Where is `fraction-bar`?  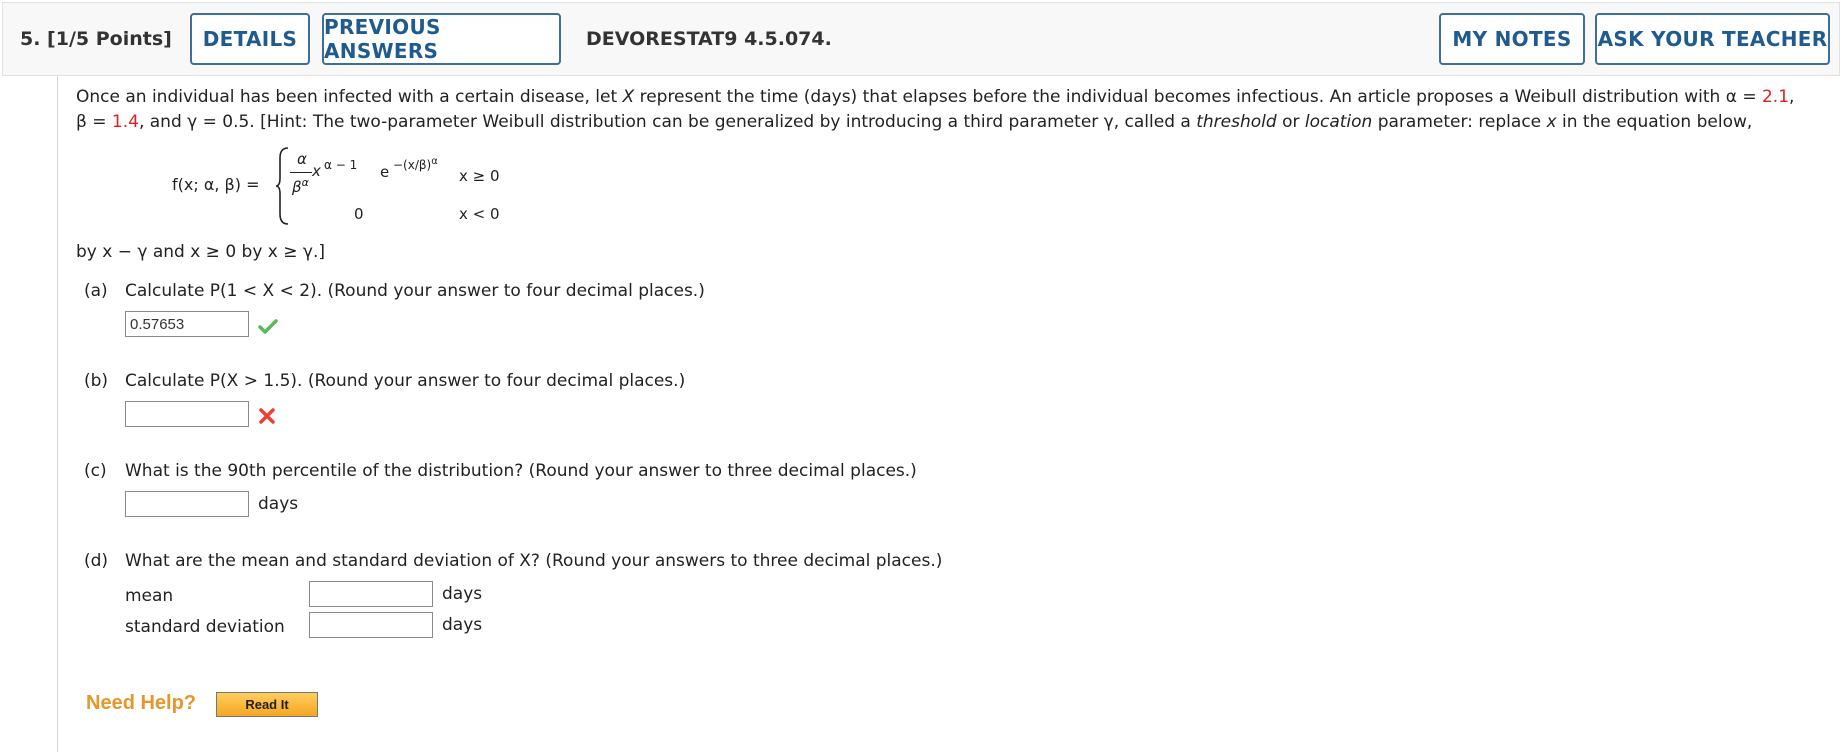
fraction-bar is located at coordinates (301, 172).